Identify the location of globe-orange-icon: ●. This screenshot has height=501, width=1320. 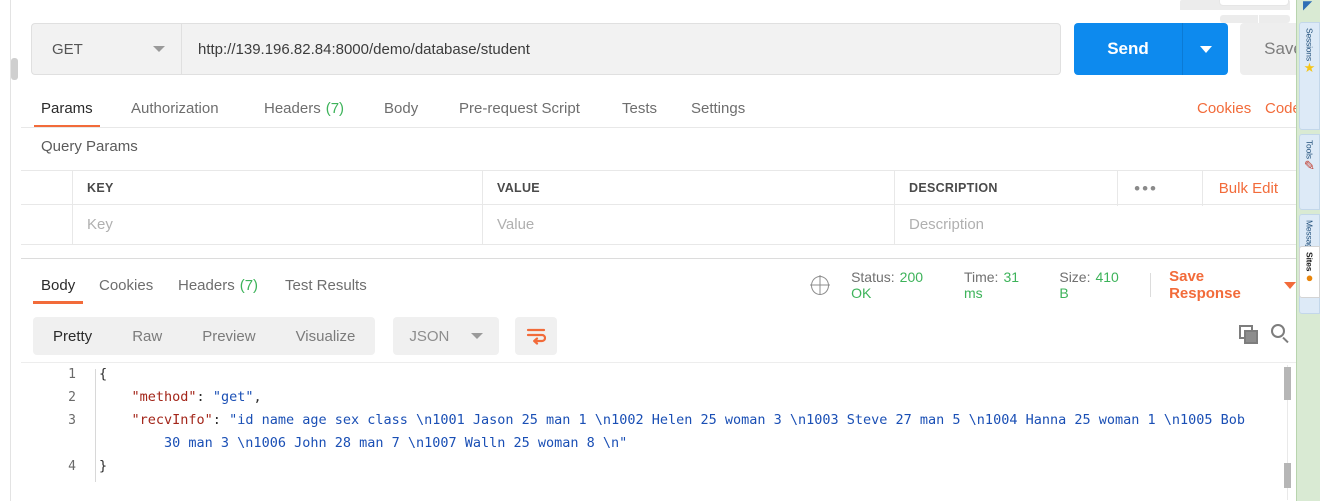
(1309, 278).